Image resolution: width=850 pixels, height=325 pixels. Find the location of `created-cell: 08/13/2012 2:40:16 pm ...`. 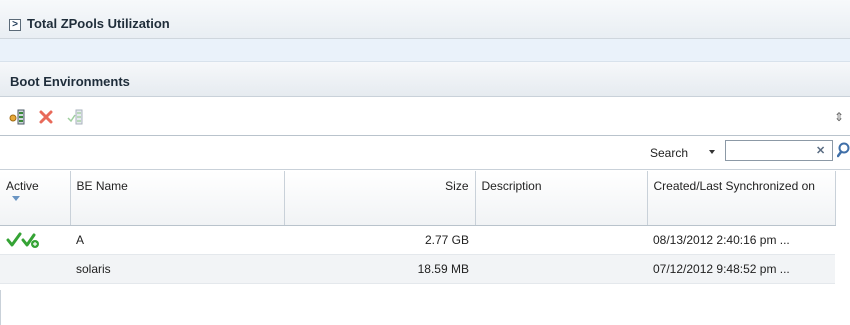

created-cell: 08/13/2012 2:40:16 pm ... is located at coordinates (741, 240).